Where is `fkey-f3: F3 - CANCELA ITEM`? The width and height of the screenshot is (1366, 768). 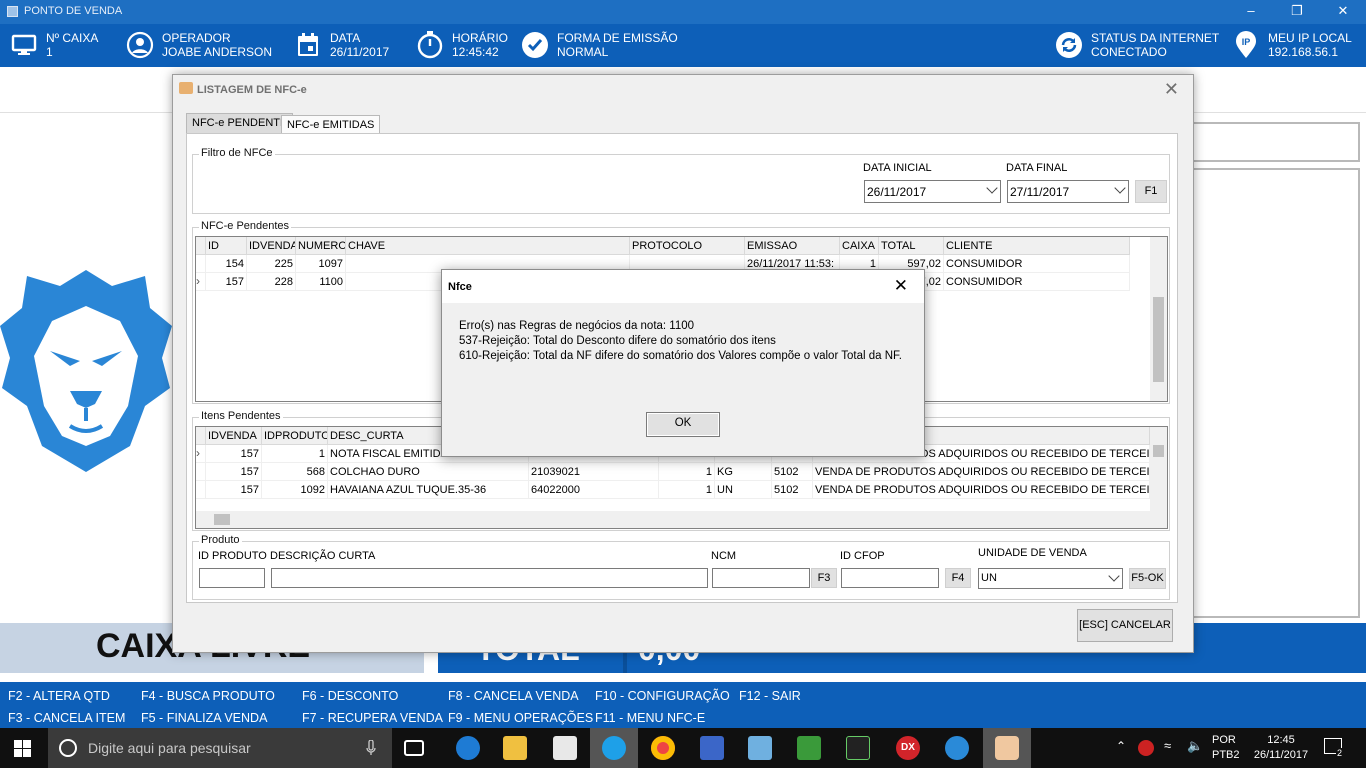 fkey-f3: F3 - CANCELA ITEM is located at coordinates (66, 718).